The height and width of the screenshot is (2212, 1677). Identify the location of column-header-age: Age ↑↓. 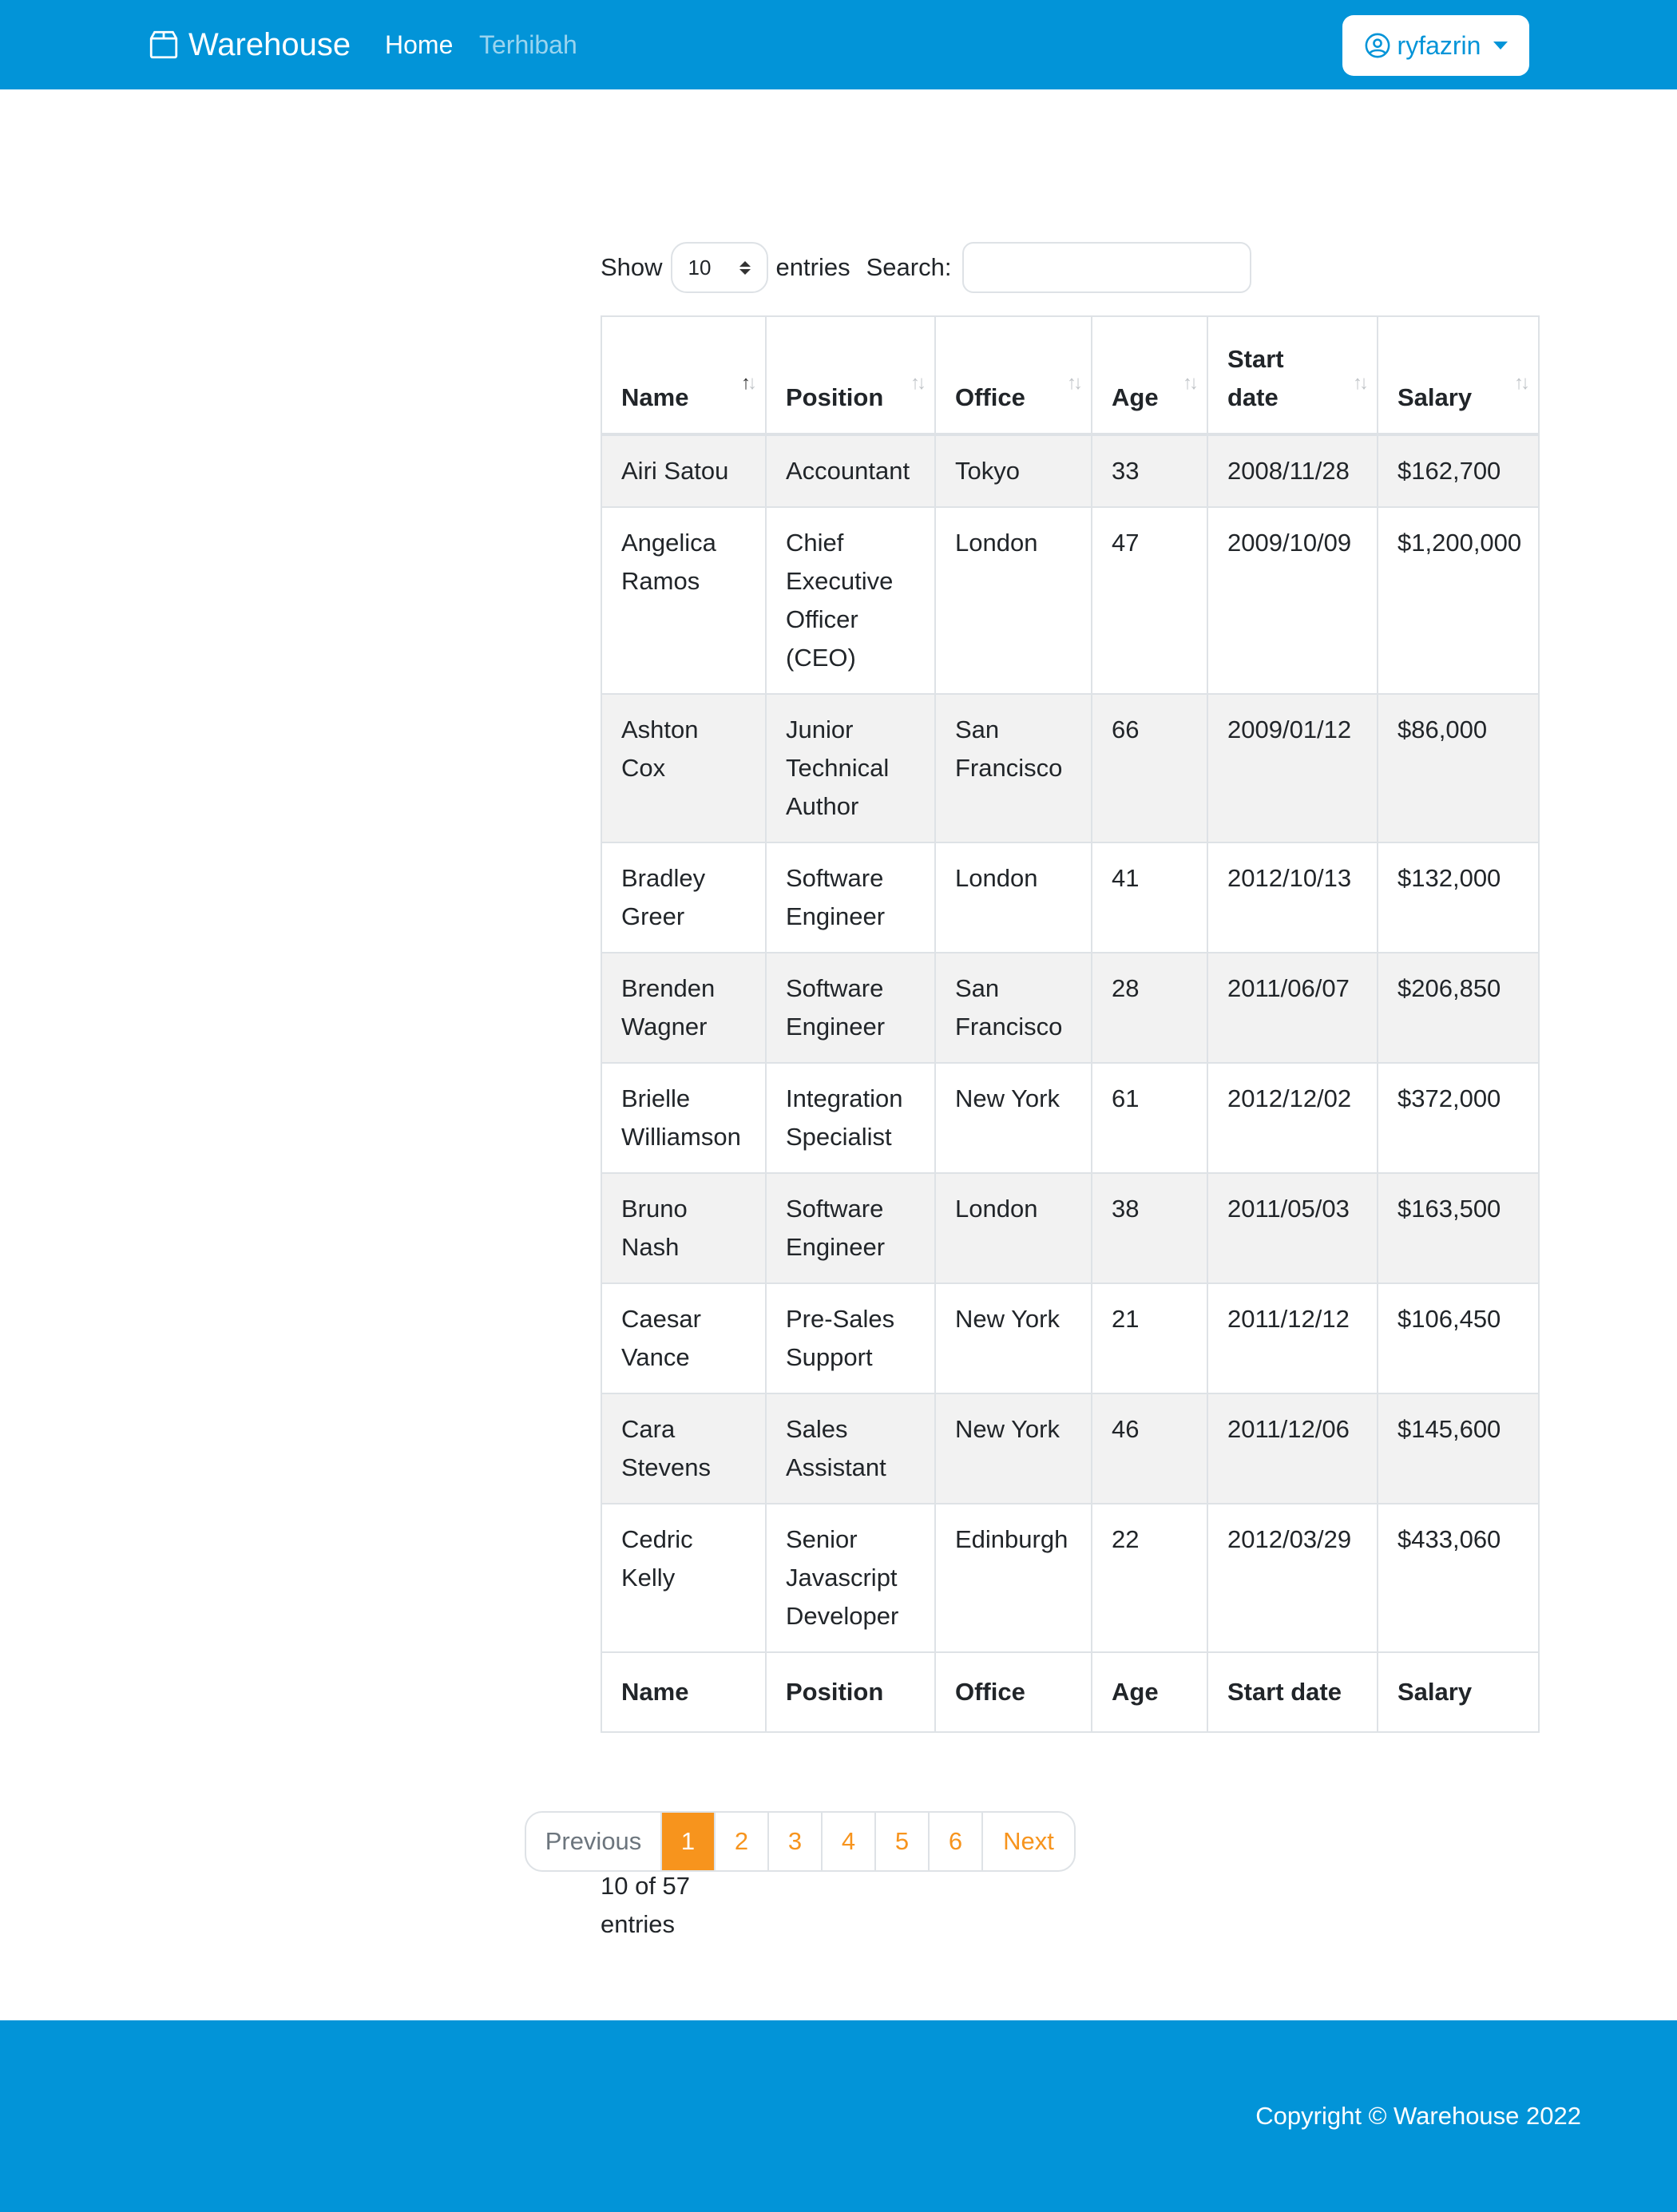
(1149, 376).